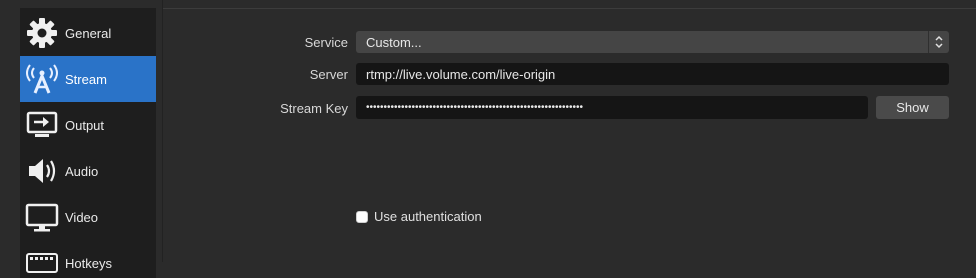 This screenshot has height=278, width=976. What do you see at coordinates (42, 33) in the screenshot?
I see `gear-icon` at bounding box center [42, 33].